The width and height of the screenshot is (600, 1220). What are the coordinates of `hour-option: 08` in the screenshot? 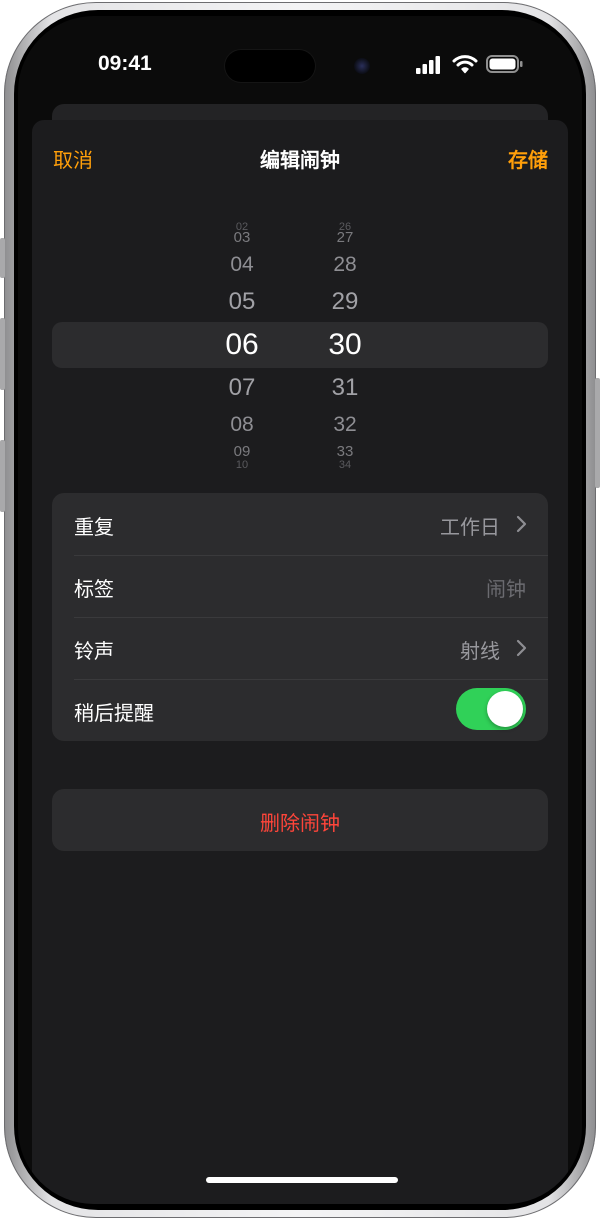 It's located at (242, 425).